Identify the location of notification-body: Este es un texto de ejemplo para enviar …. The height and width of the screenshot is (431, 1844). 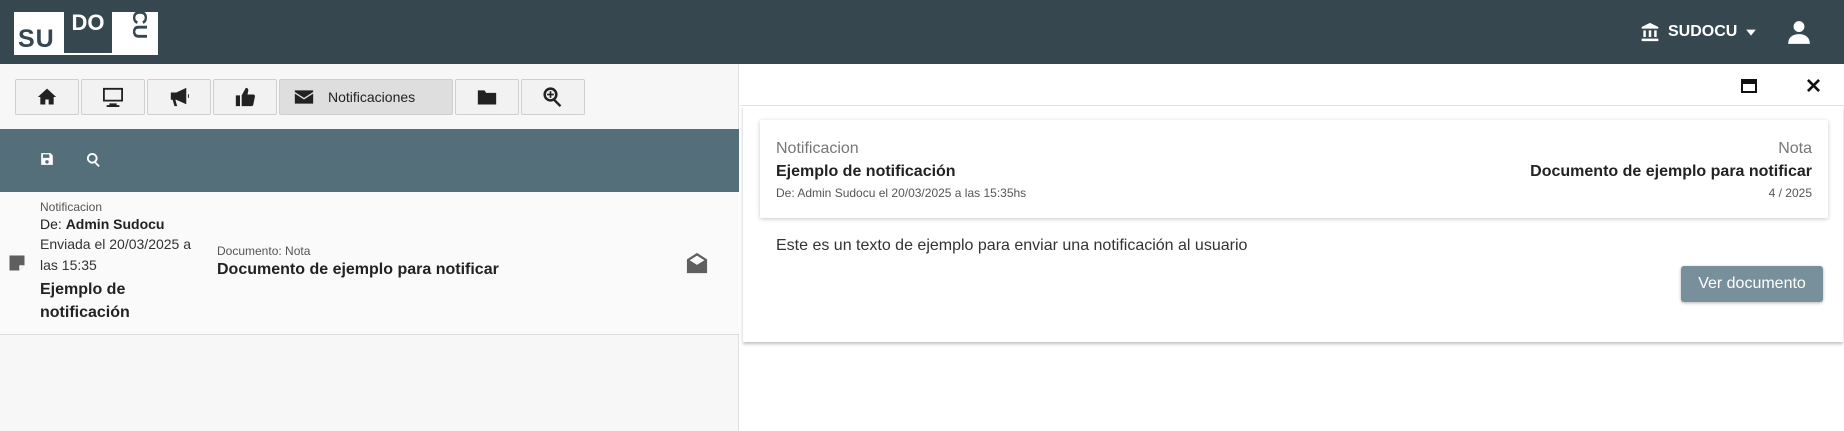
(1012, 245).